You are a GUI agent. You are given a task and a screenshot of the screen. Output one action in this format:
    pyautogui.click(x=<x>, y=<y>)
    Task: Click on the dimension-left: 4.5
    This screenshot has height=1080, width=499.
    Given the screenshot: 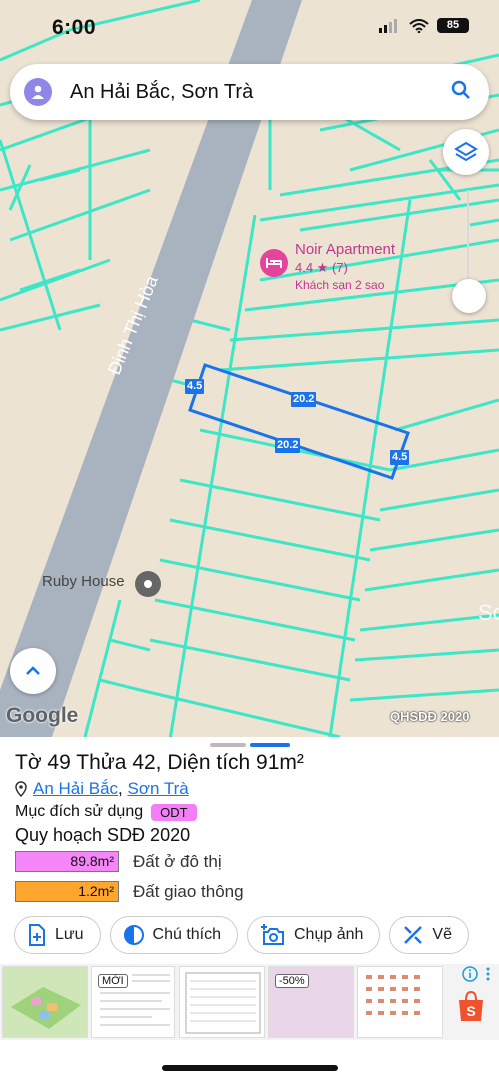 What is the action you would take?
    pyautogui.click(x=195, y=386)
    